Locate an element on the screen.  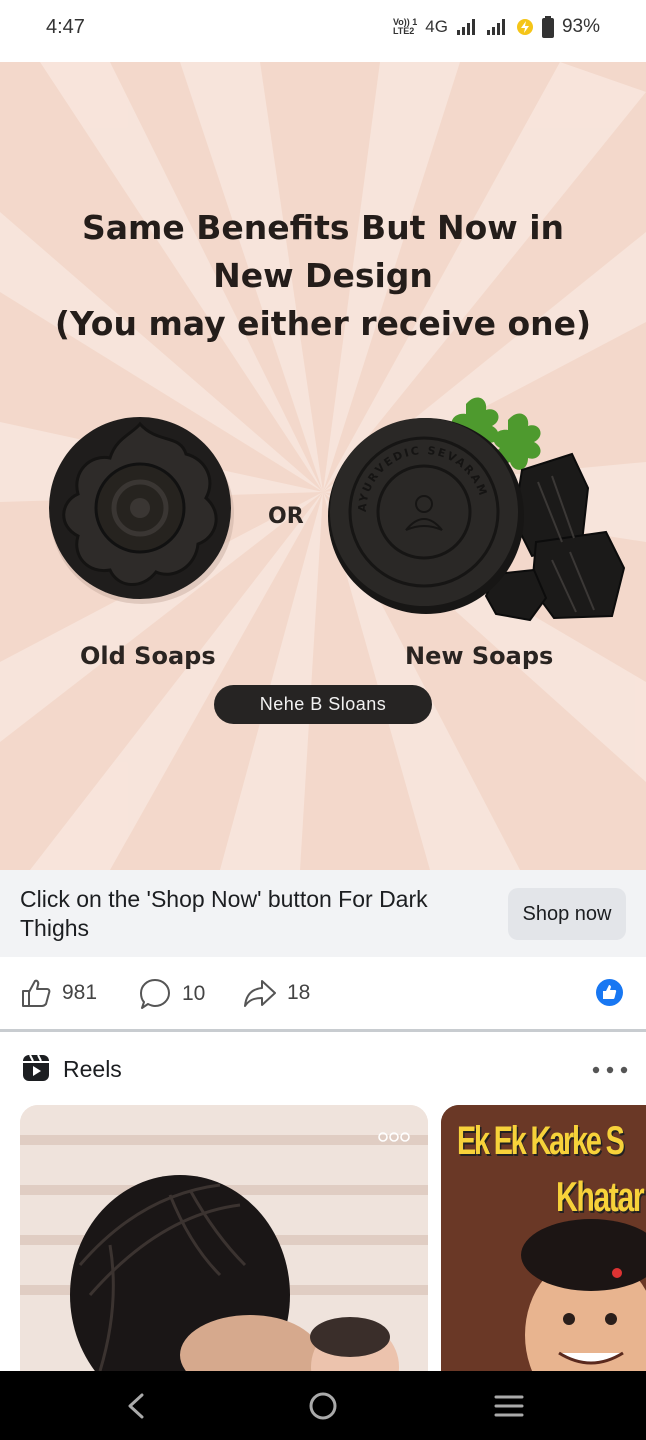
comment-count: 10 is located at coordinates (194, 993).